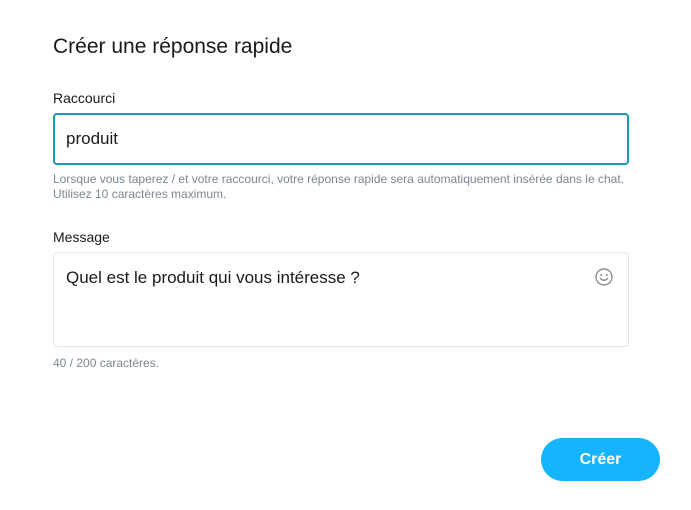  What do you see at coordinates (341, 139) in the screenshot?
I see `shortcut-input: produit` at bounding box center [341, 139].